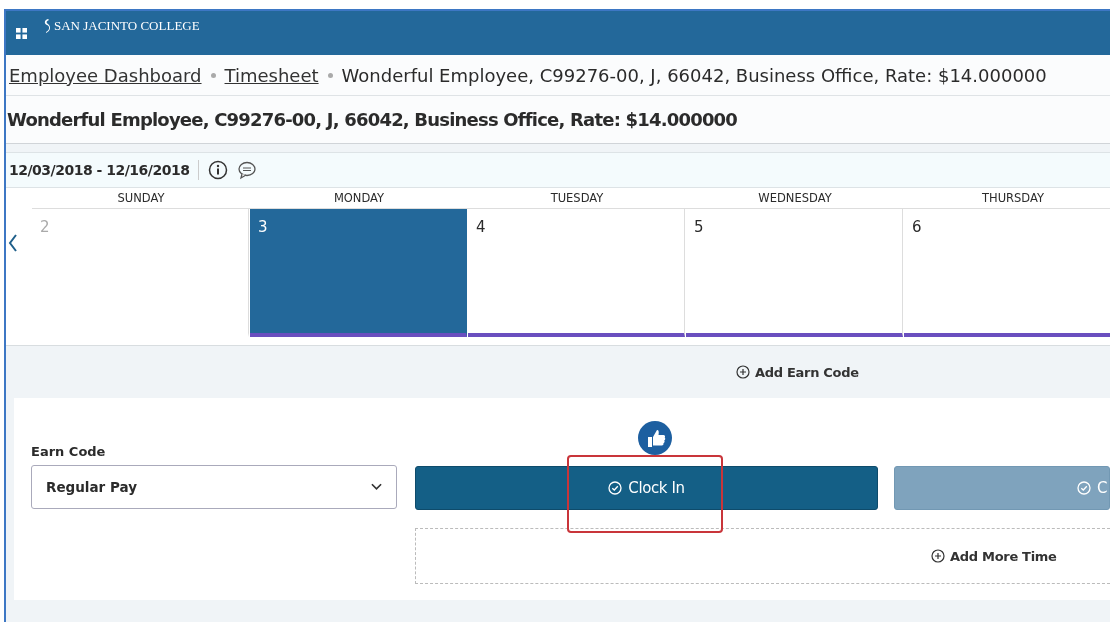 This screenshot has width=1110, height=622. What do you see at coordinates (576, 273) in the screenshot?
I see `day-cell: 4` at bounding box center [576, 273].